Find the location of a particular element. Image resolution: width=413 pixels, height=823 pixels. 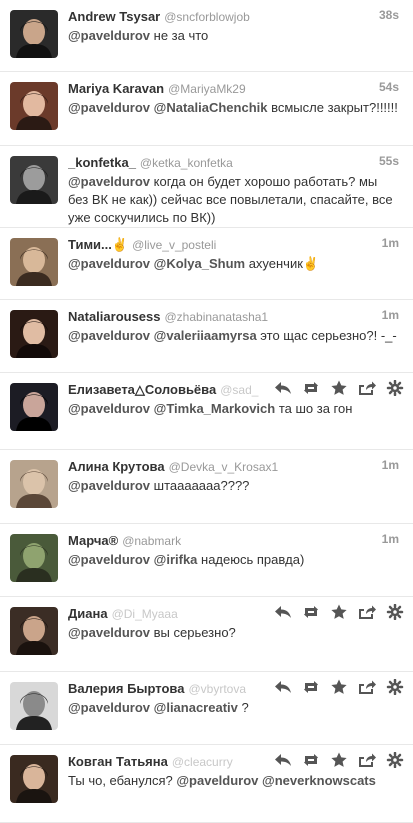

tweet-timestamp: 38s is located at coordinates (389, 15).